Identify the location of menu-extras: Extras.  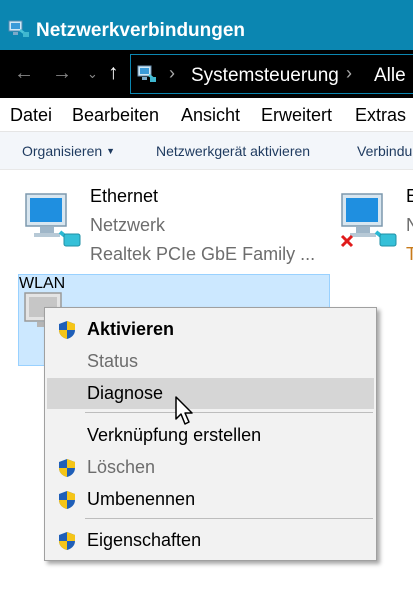
(380, 115).